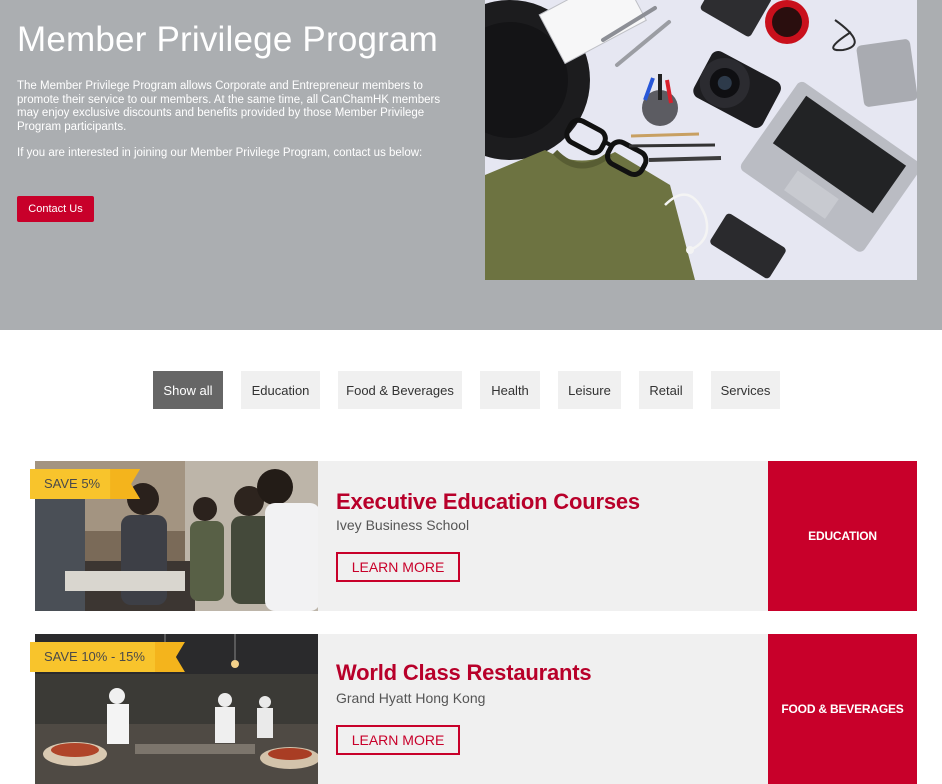 The height and width of the screenshot is (784, 942). What do you see at coordinates (55, 209) in the screenshot?
I see `contact-us-button: Contact Us` at bounding box center [55, 209].